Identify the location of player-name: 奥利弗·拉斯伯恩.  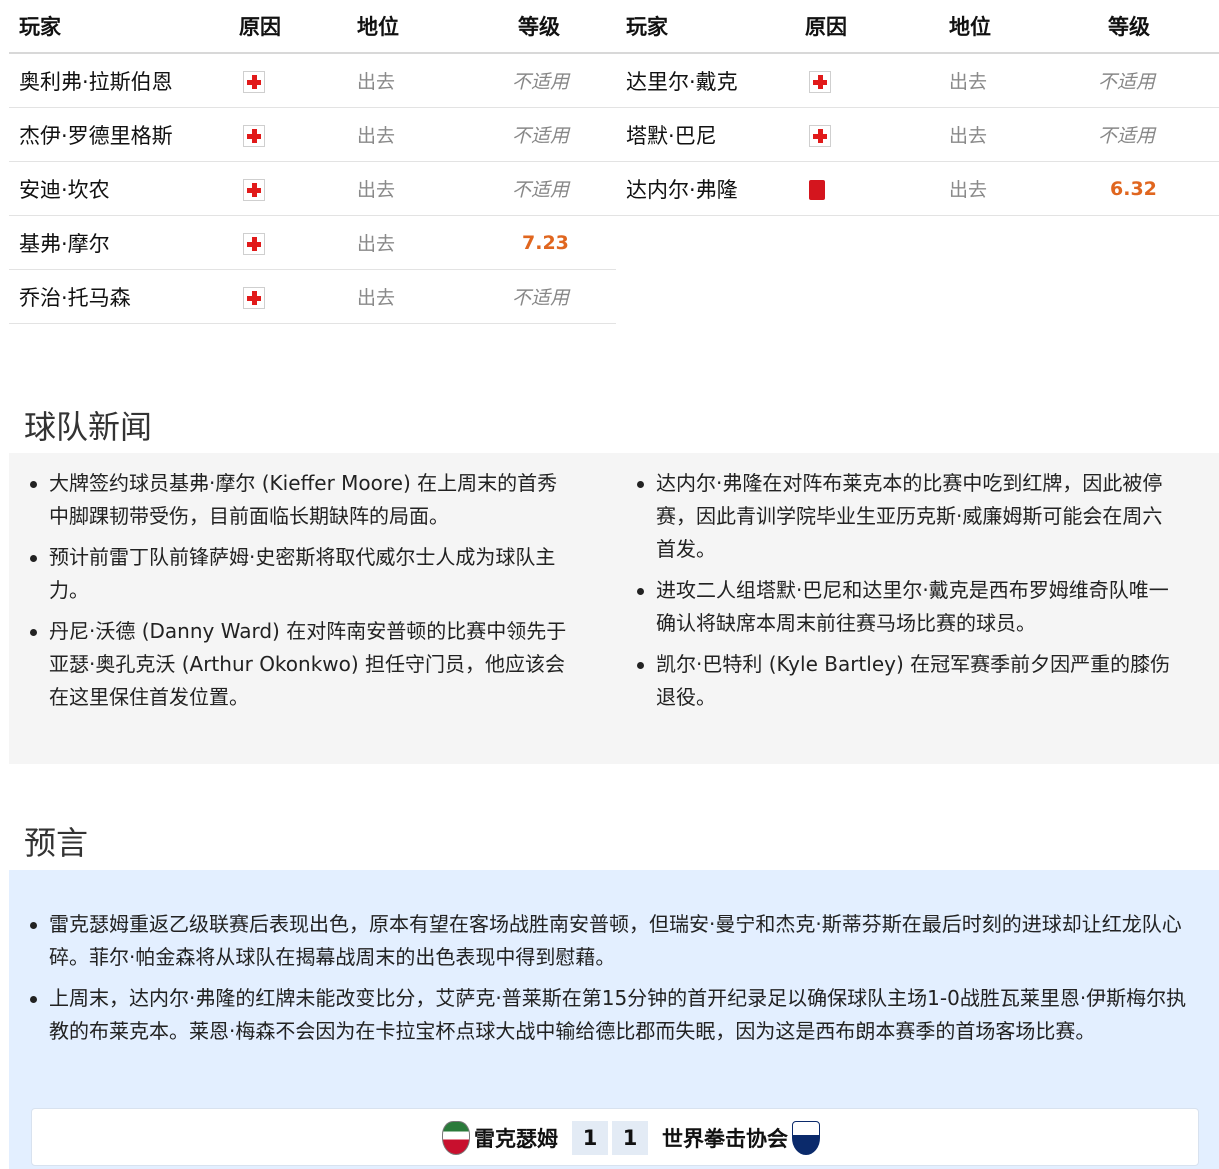
(122, 80).